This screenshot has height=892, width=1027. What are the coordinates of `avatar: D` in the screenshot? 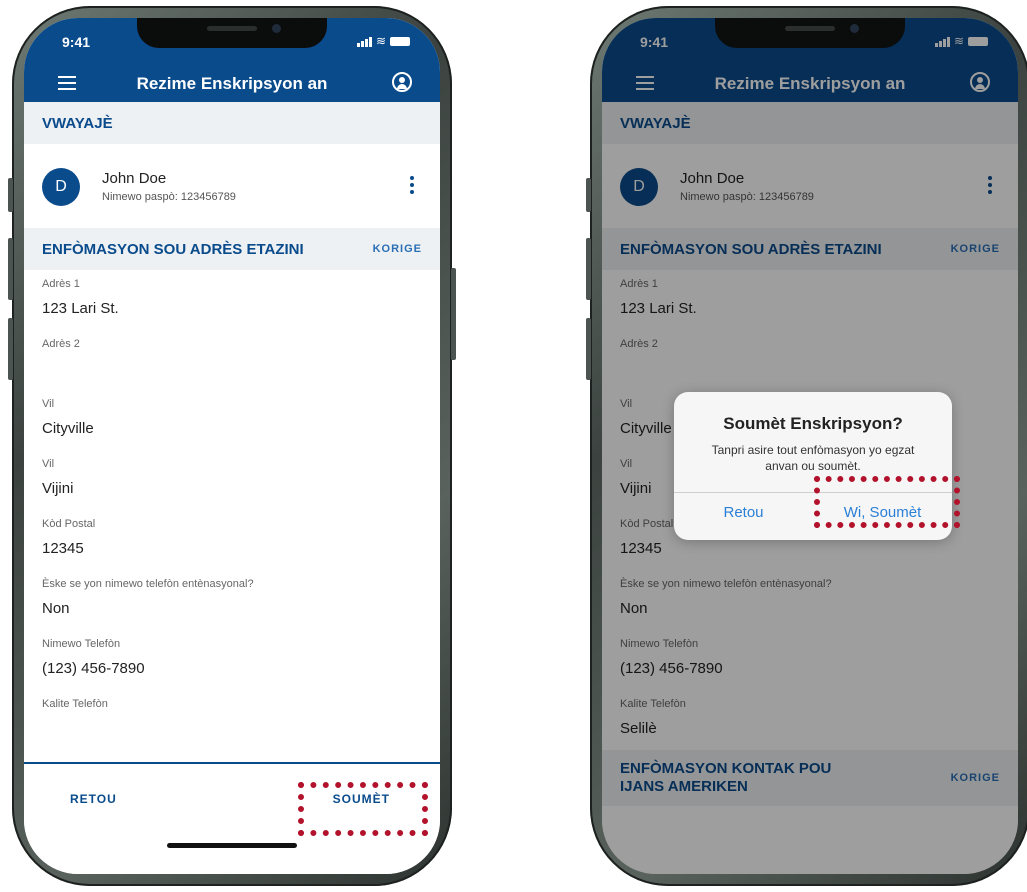 It's located at (61, 187).